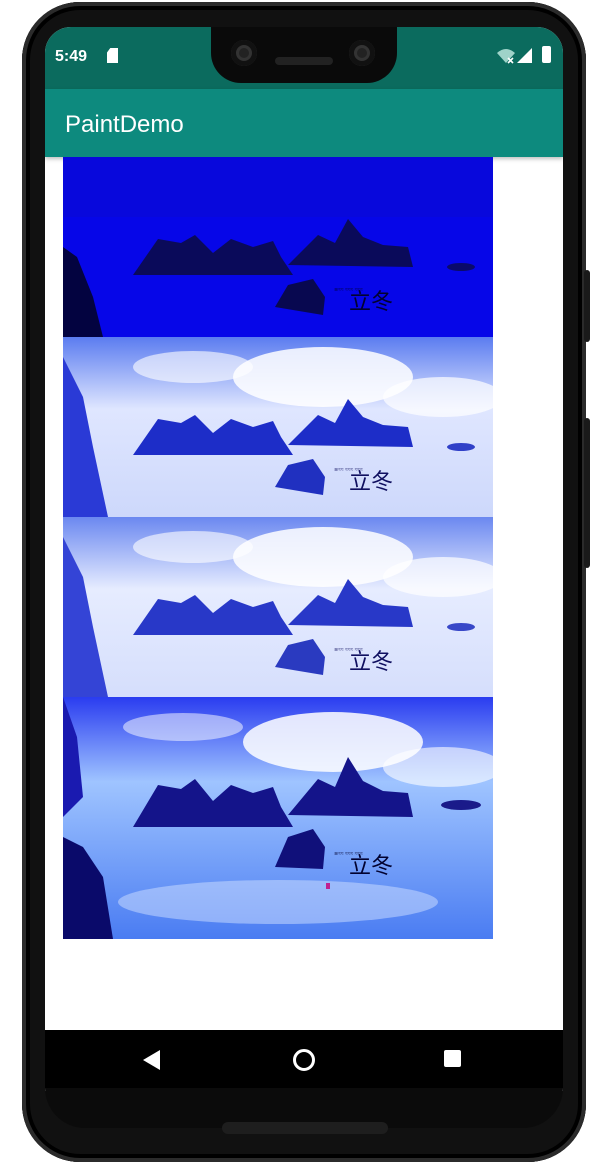  Describe the element at coordinates (244, 53) in the screenshot. I see `front-camera-left` at that location.